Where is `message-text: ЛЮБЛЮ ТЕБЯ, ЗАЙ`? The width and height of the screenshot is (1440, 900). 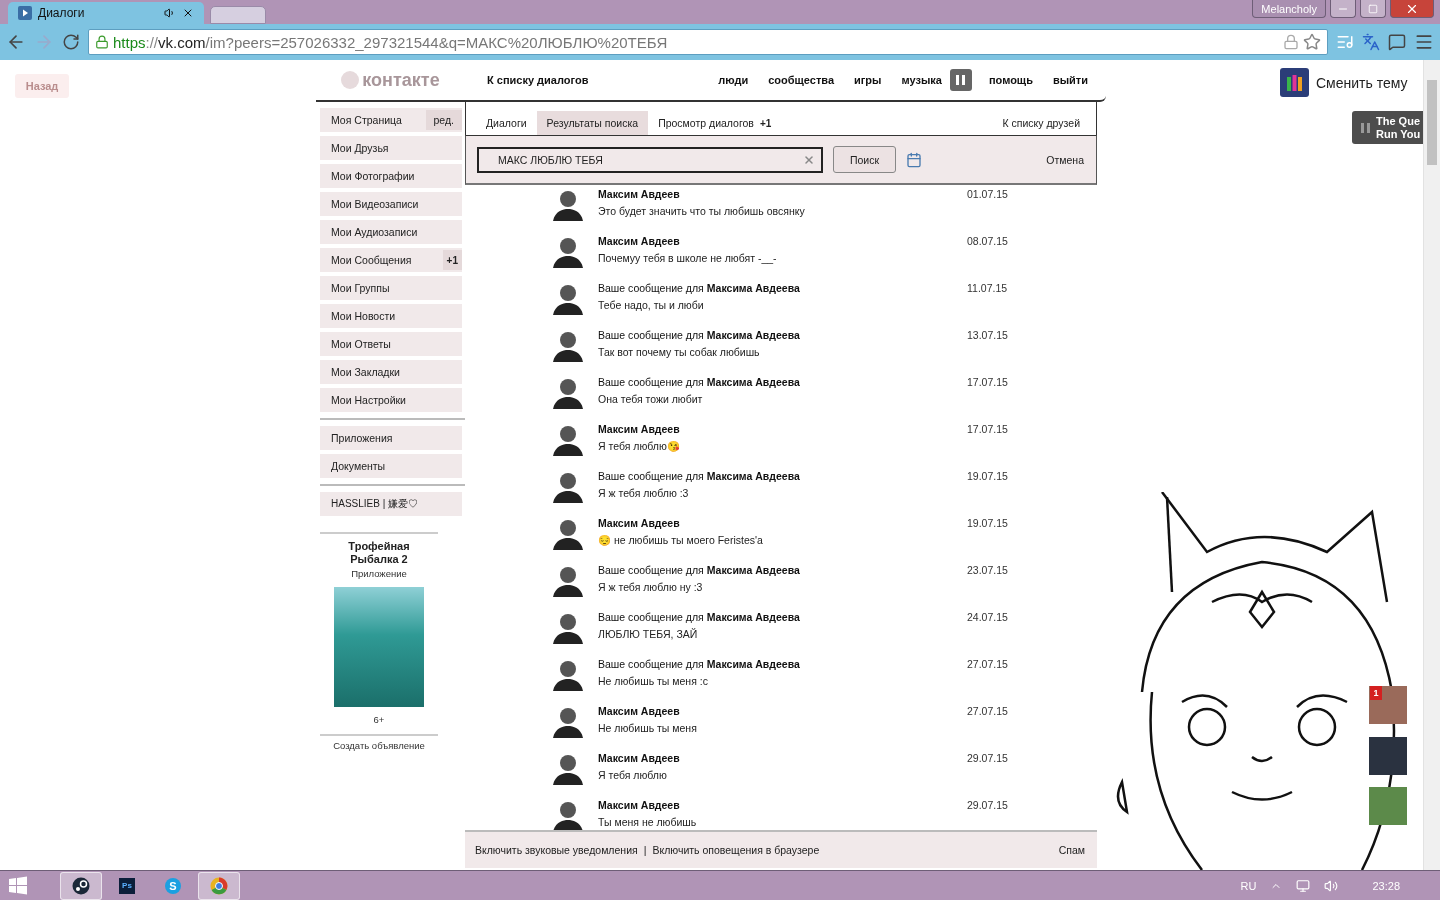
message-text: ЛЮБЛЮ ТЕБЯ, ЗАЙ is located at coordinates (648, 634).